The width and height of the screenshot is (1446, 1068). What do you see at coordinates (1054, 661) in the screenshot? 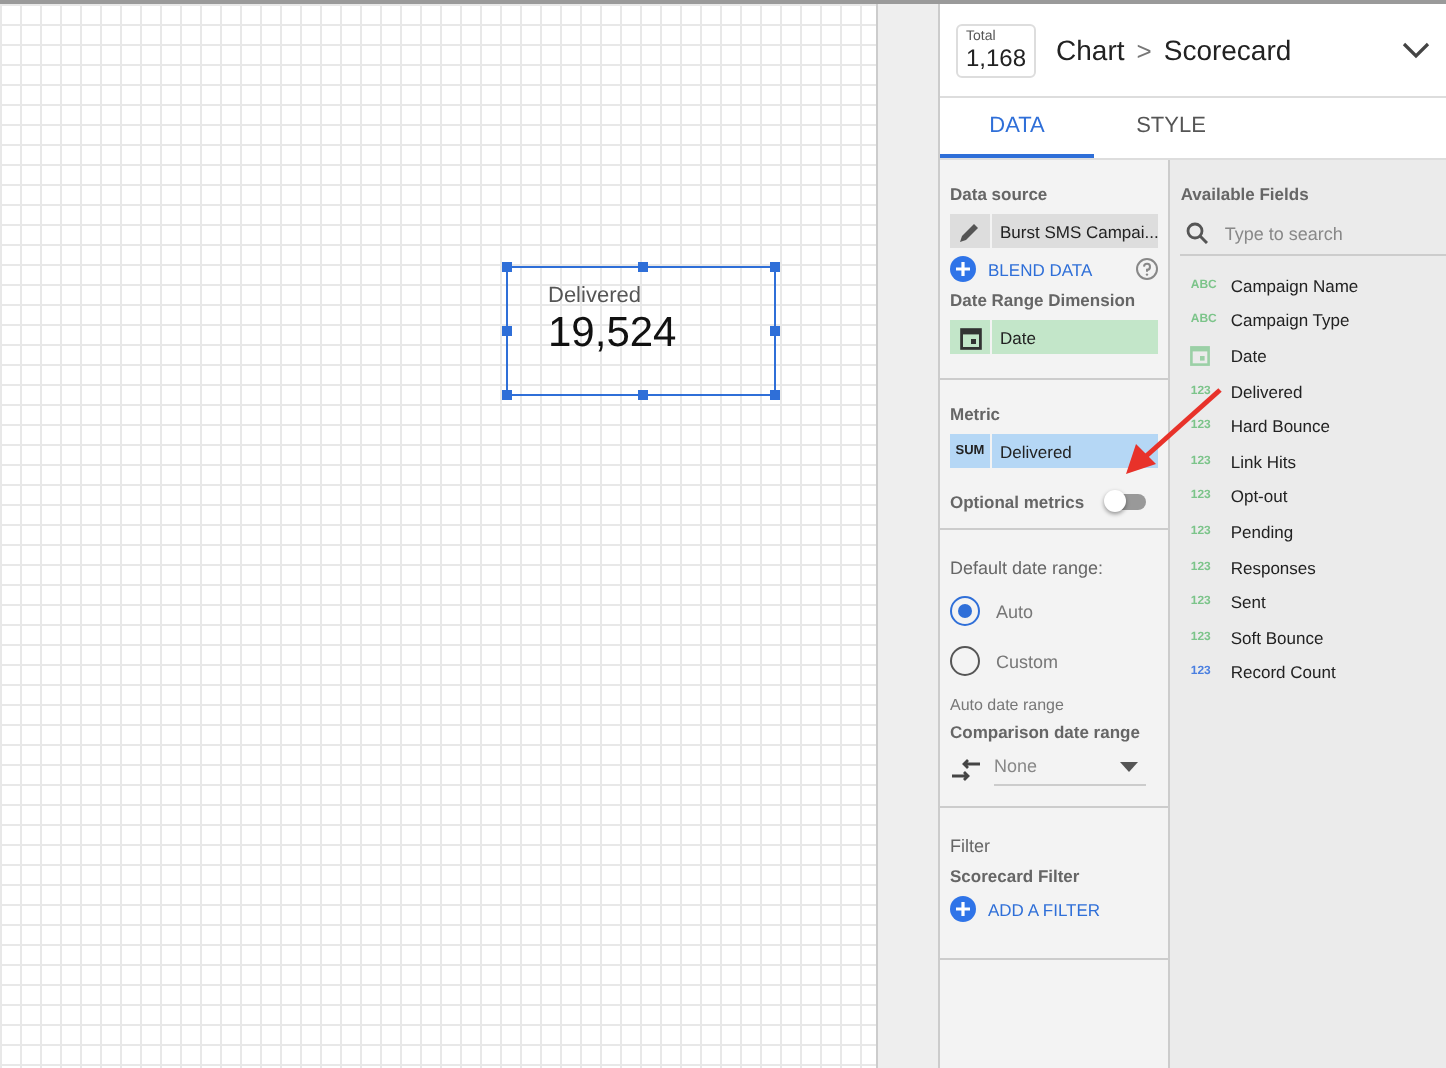
I see `date-range-radio: Custom` at bounding box center [1054, 661].